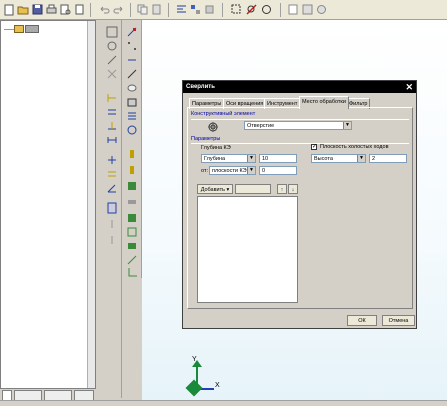  Describe the element at coordinates (213, 127) in the screenshot. I see `hole-icon` at that location.